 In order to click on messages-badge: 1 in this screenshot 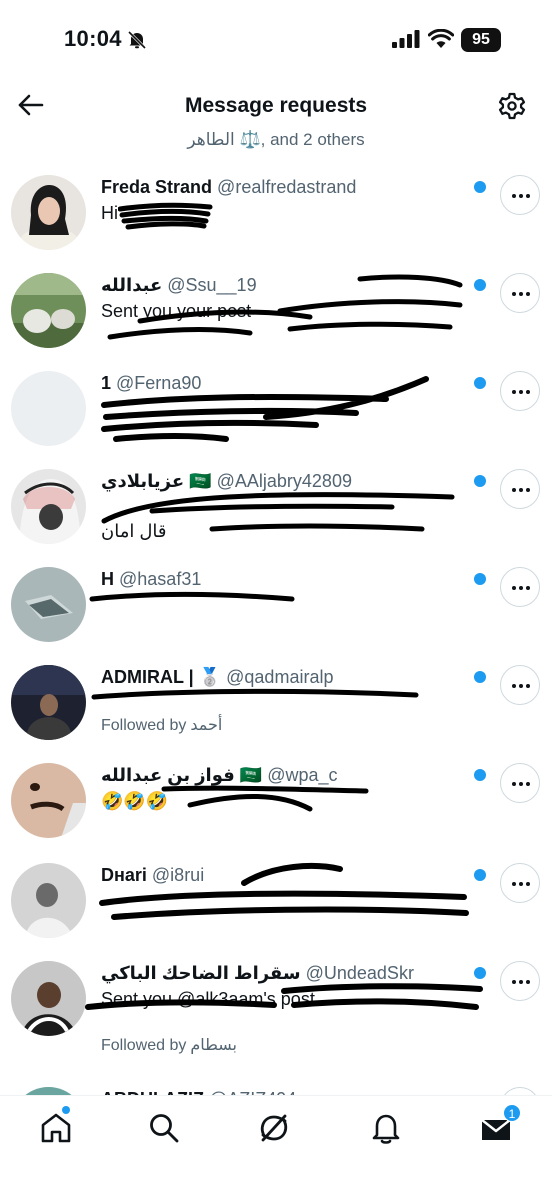, I will do `click(512, 1113)`.